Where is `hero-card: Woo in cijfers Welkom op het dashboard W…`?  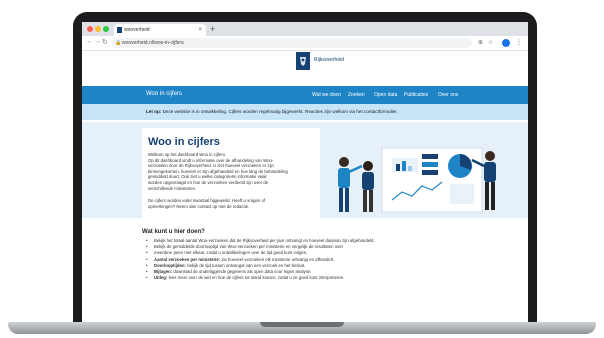
hero-card: Woo in cijfers Welkom op het dashboard W… is located at coordinates (231, 173).